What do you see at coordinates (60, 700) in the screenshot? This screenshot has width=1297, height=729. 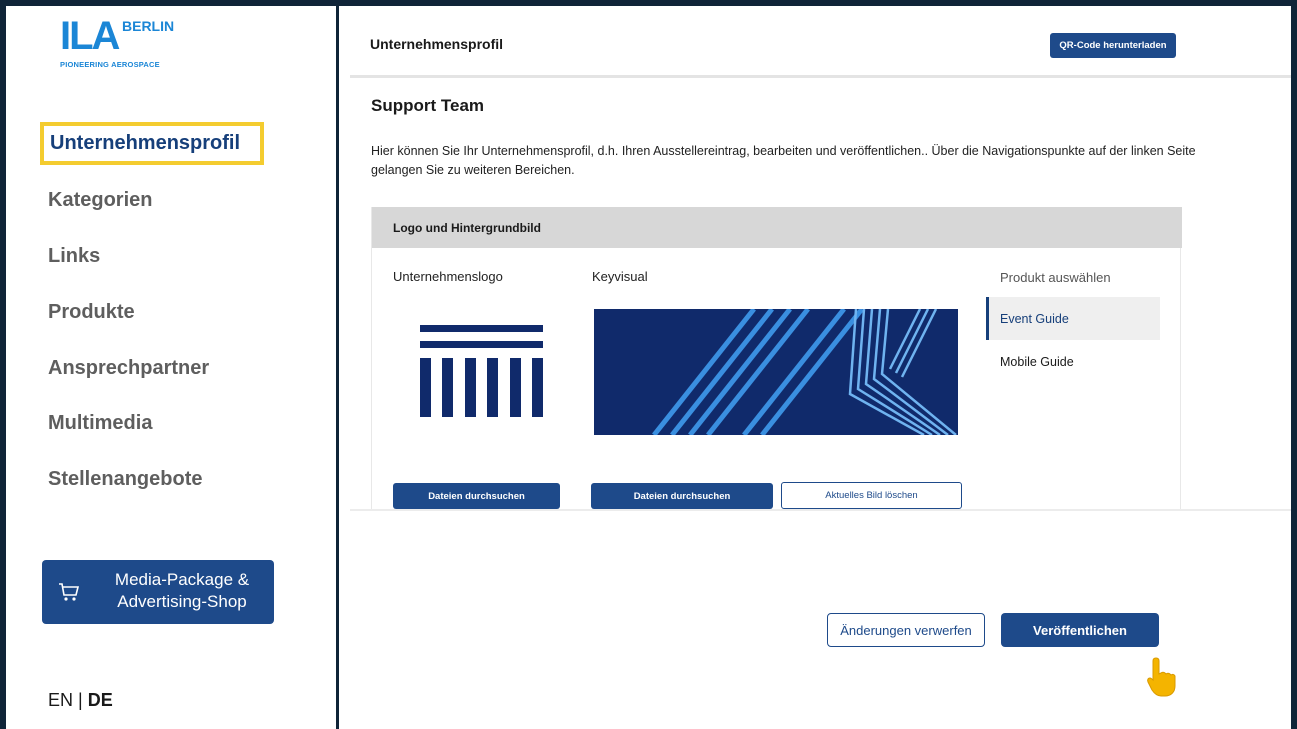 I see `lang-en: EN` at bounding box center [60, 700].